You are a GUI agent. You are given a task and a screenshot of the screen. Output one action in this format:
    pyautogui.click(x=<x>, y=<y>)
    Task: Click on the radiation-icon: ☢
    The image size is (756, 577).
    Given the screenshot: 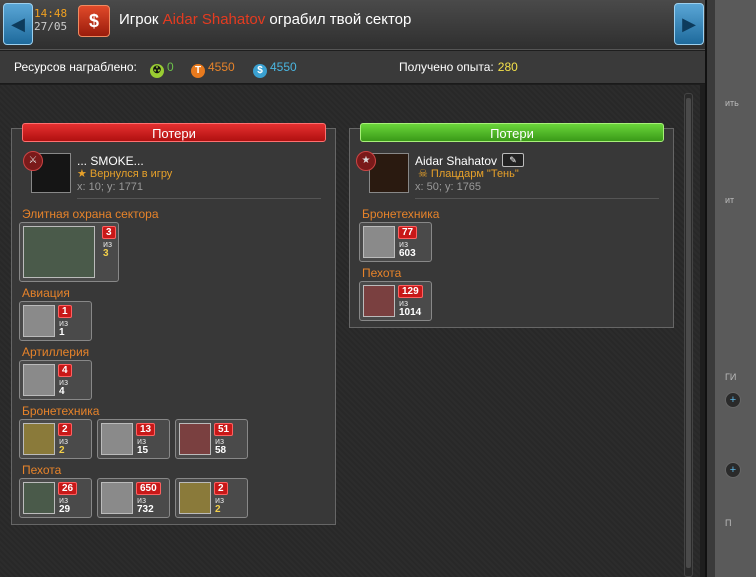 What is the action you would take?
    pyautogui.click(x=157, y=71)
    